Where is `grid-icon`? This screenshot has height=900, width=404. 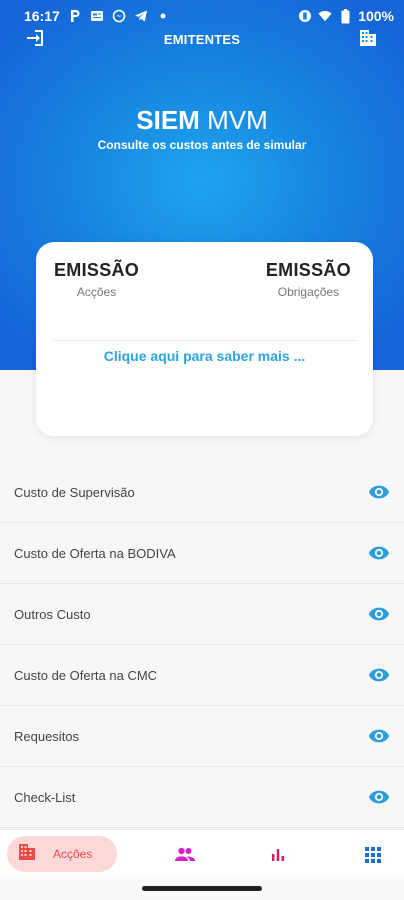 grid-icon is located at coordinates (373, 855).